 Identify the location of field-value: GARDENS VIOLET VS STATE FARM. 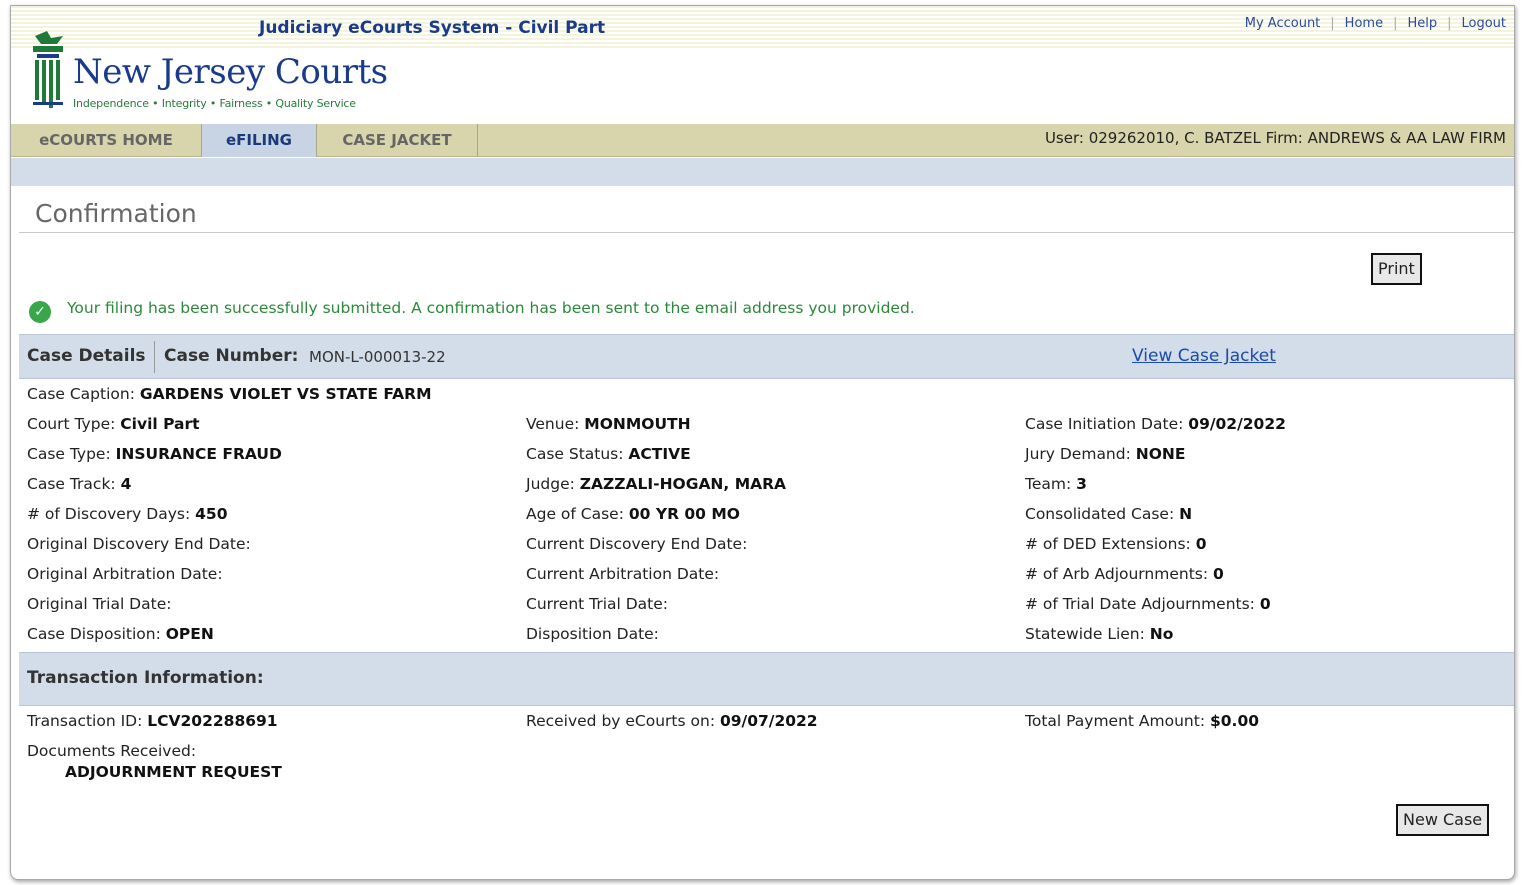
(285, 394).